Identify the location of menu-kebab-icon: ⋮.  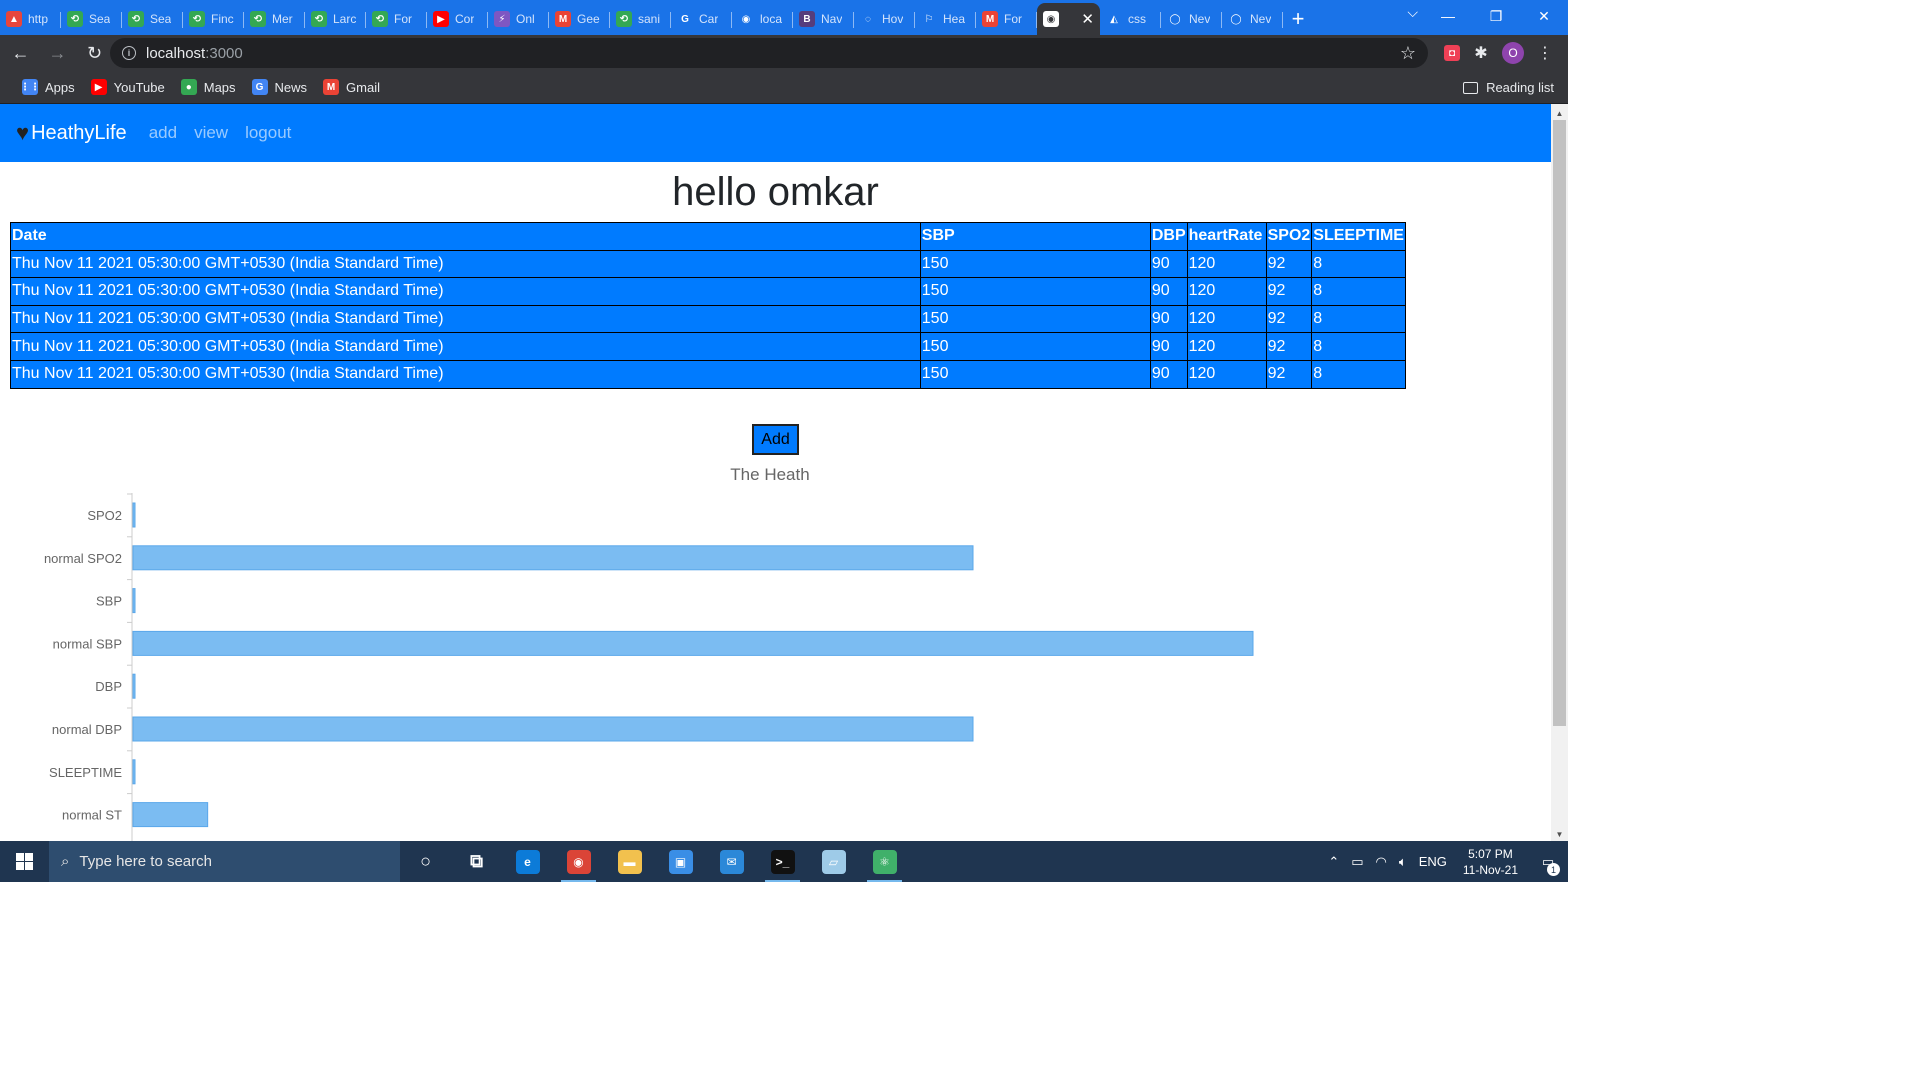
(1545, 53).